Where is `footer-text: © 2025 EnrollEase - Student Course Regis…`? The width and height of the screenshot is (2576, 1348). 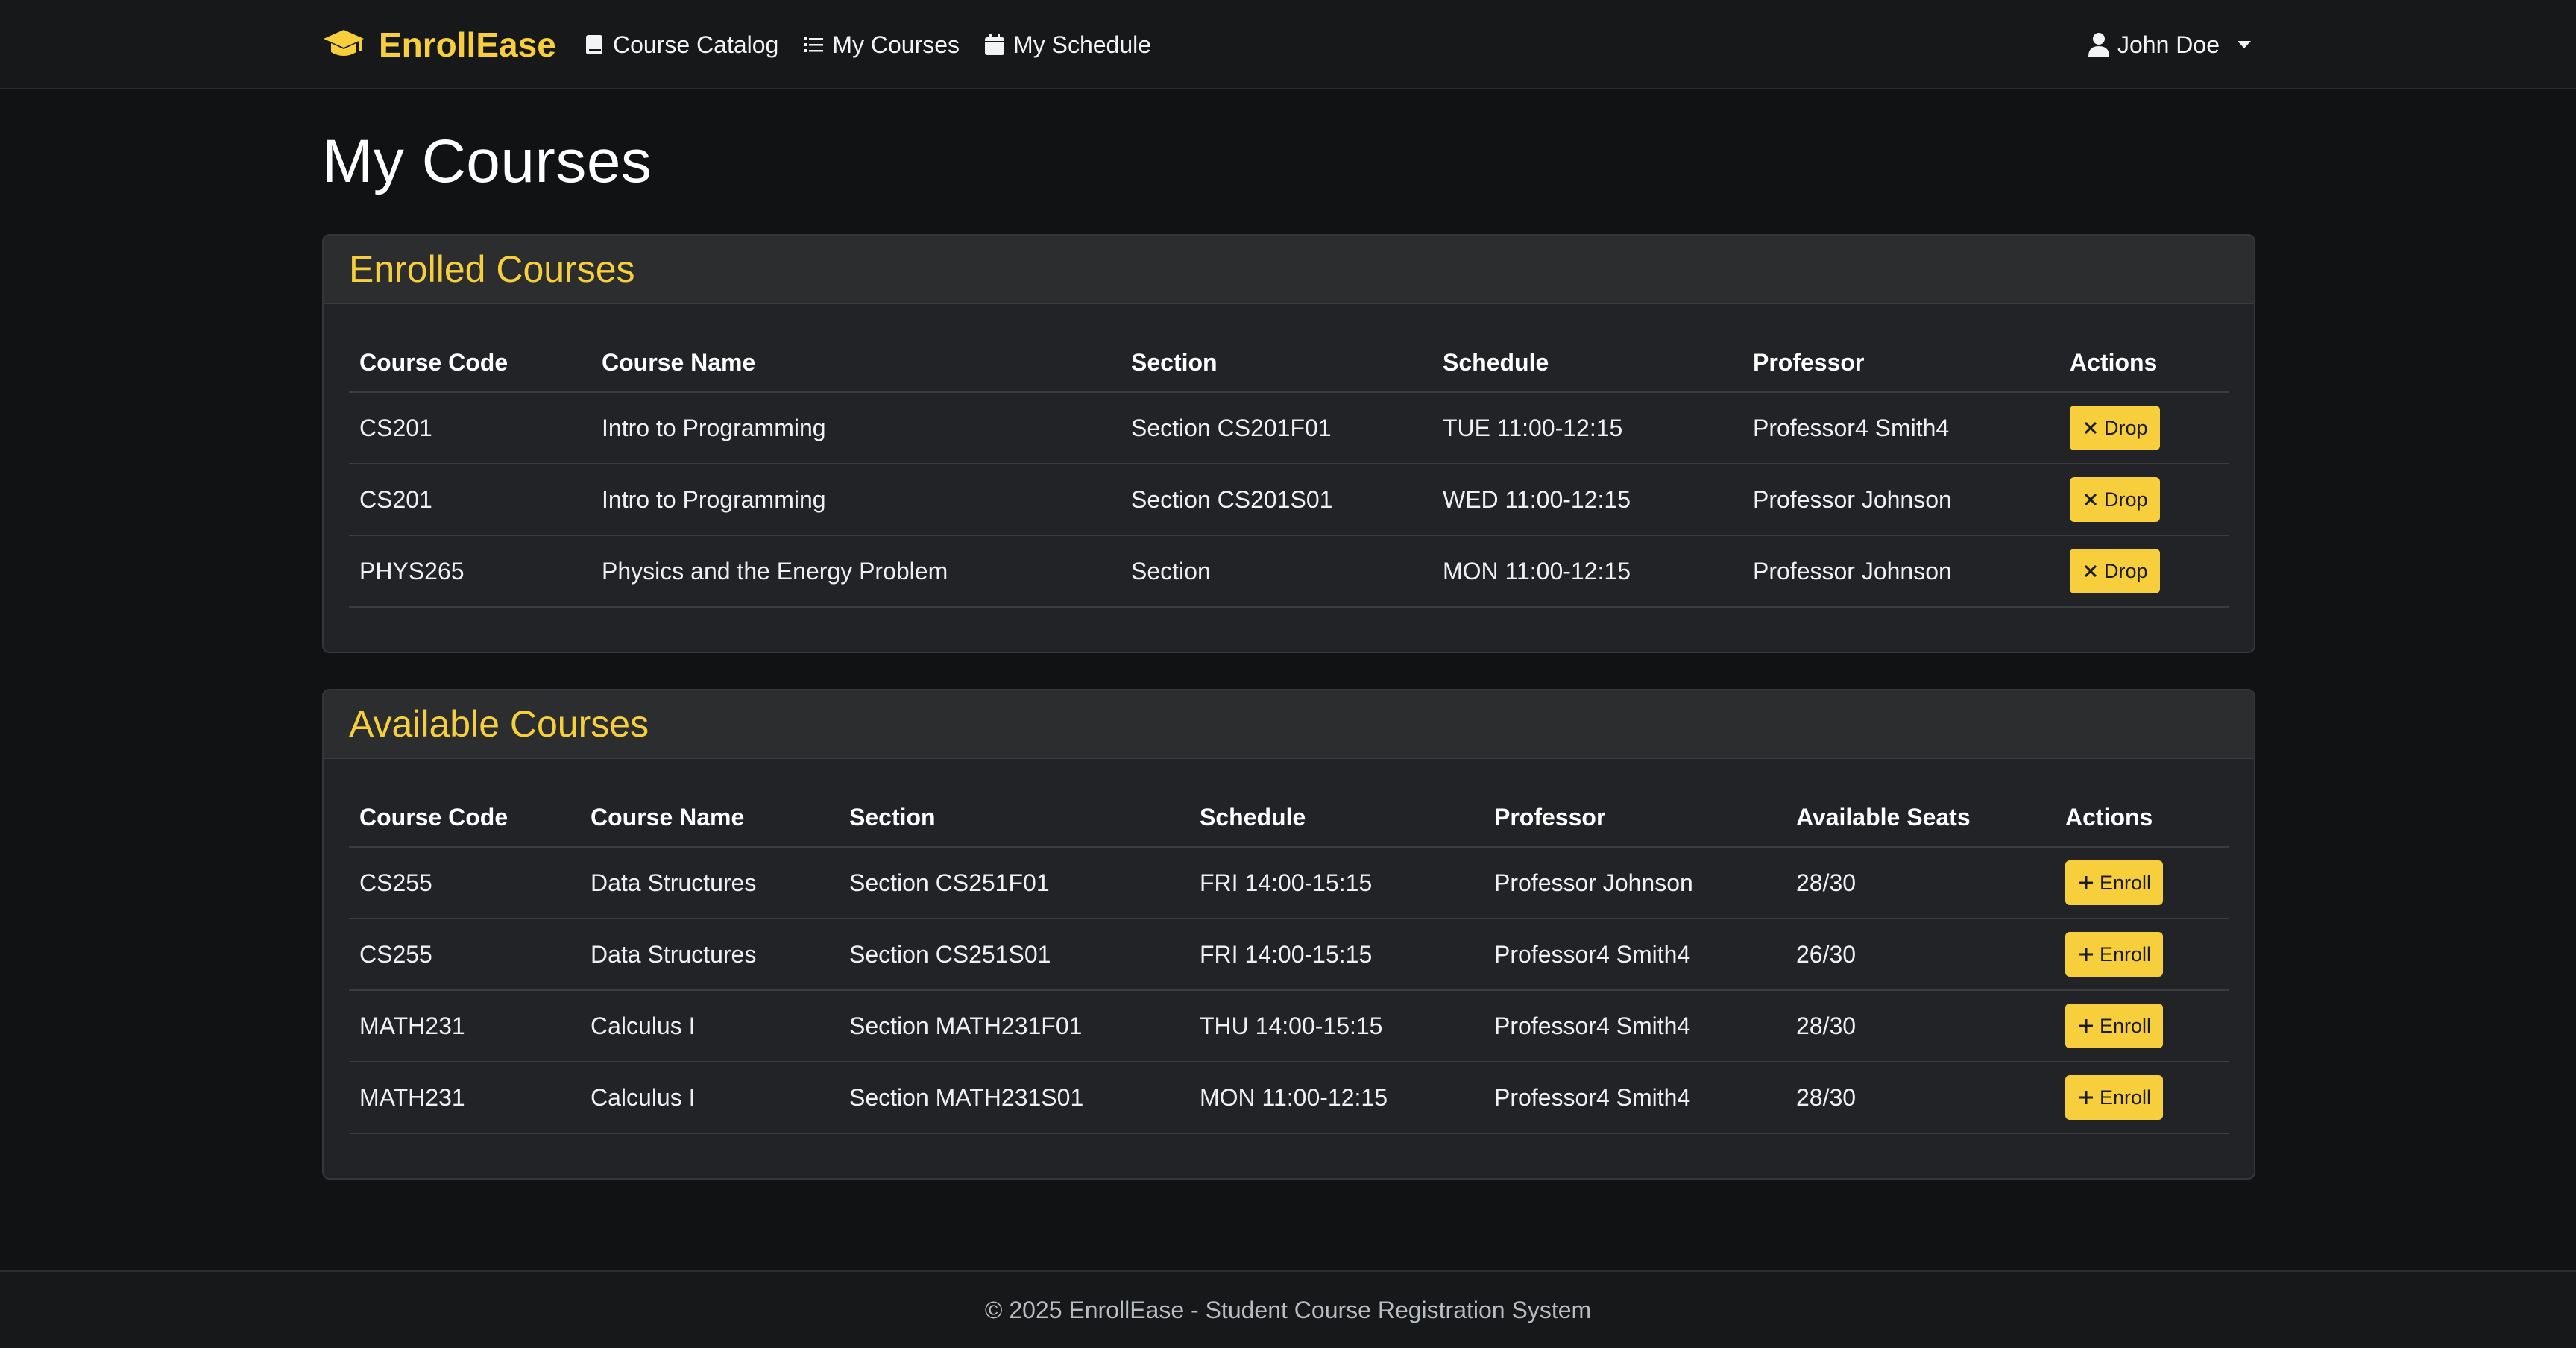 footer-text: © 2025 EnrollEase - Student Course Regis… is located at coordinates (1288, 1309).